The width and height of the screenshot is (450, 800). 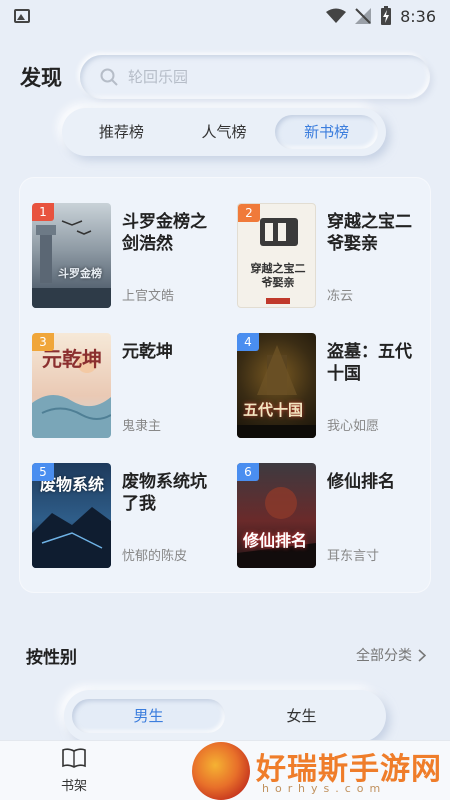 I want to click on search-bar, so click(x=255, y=77).